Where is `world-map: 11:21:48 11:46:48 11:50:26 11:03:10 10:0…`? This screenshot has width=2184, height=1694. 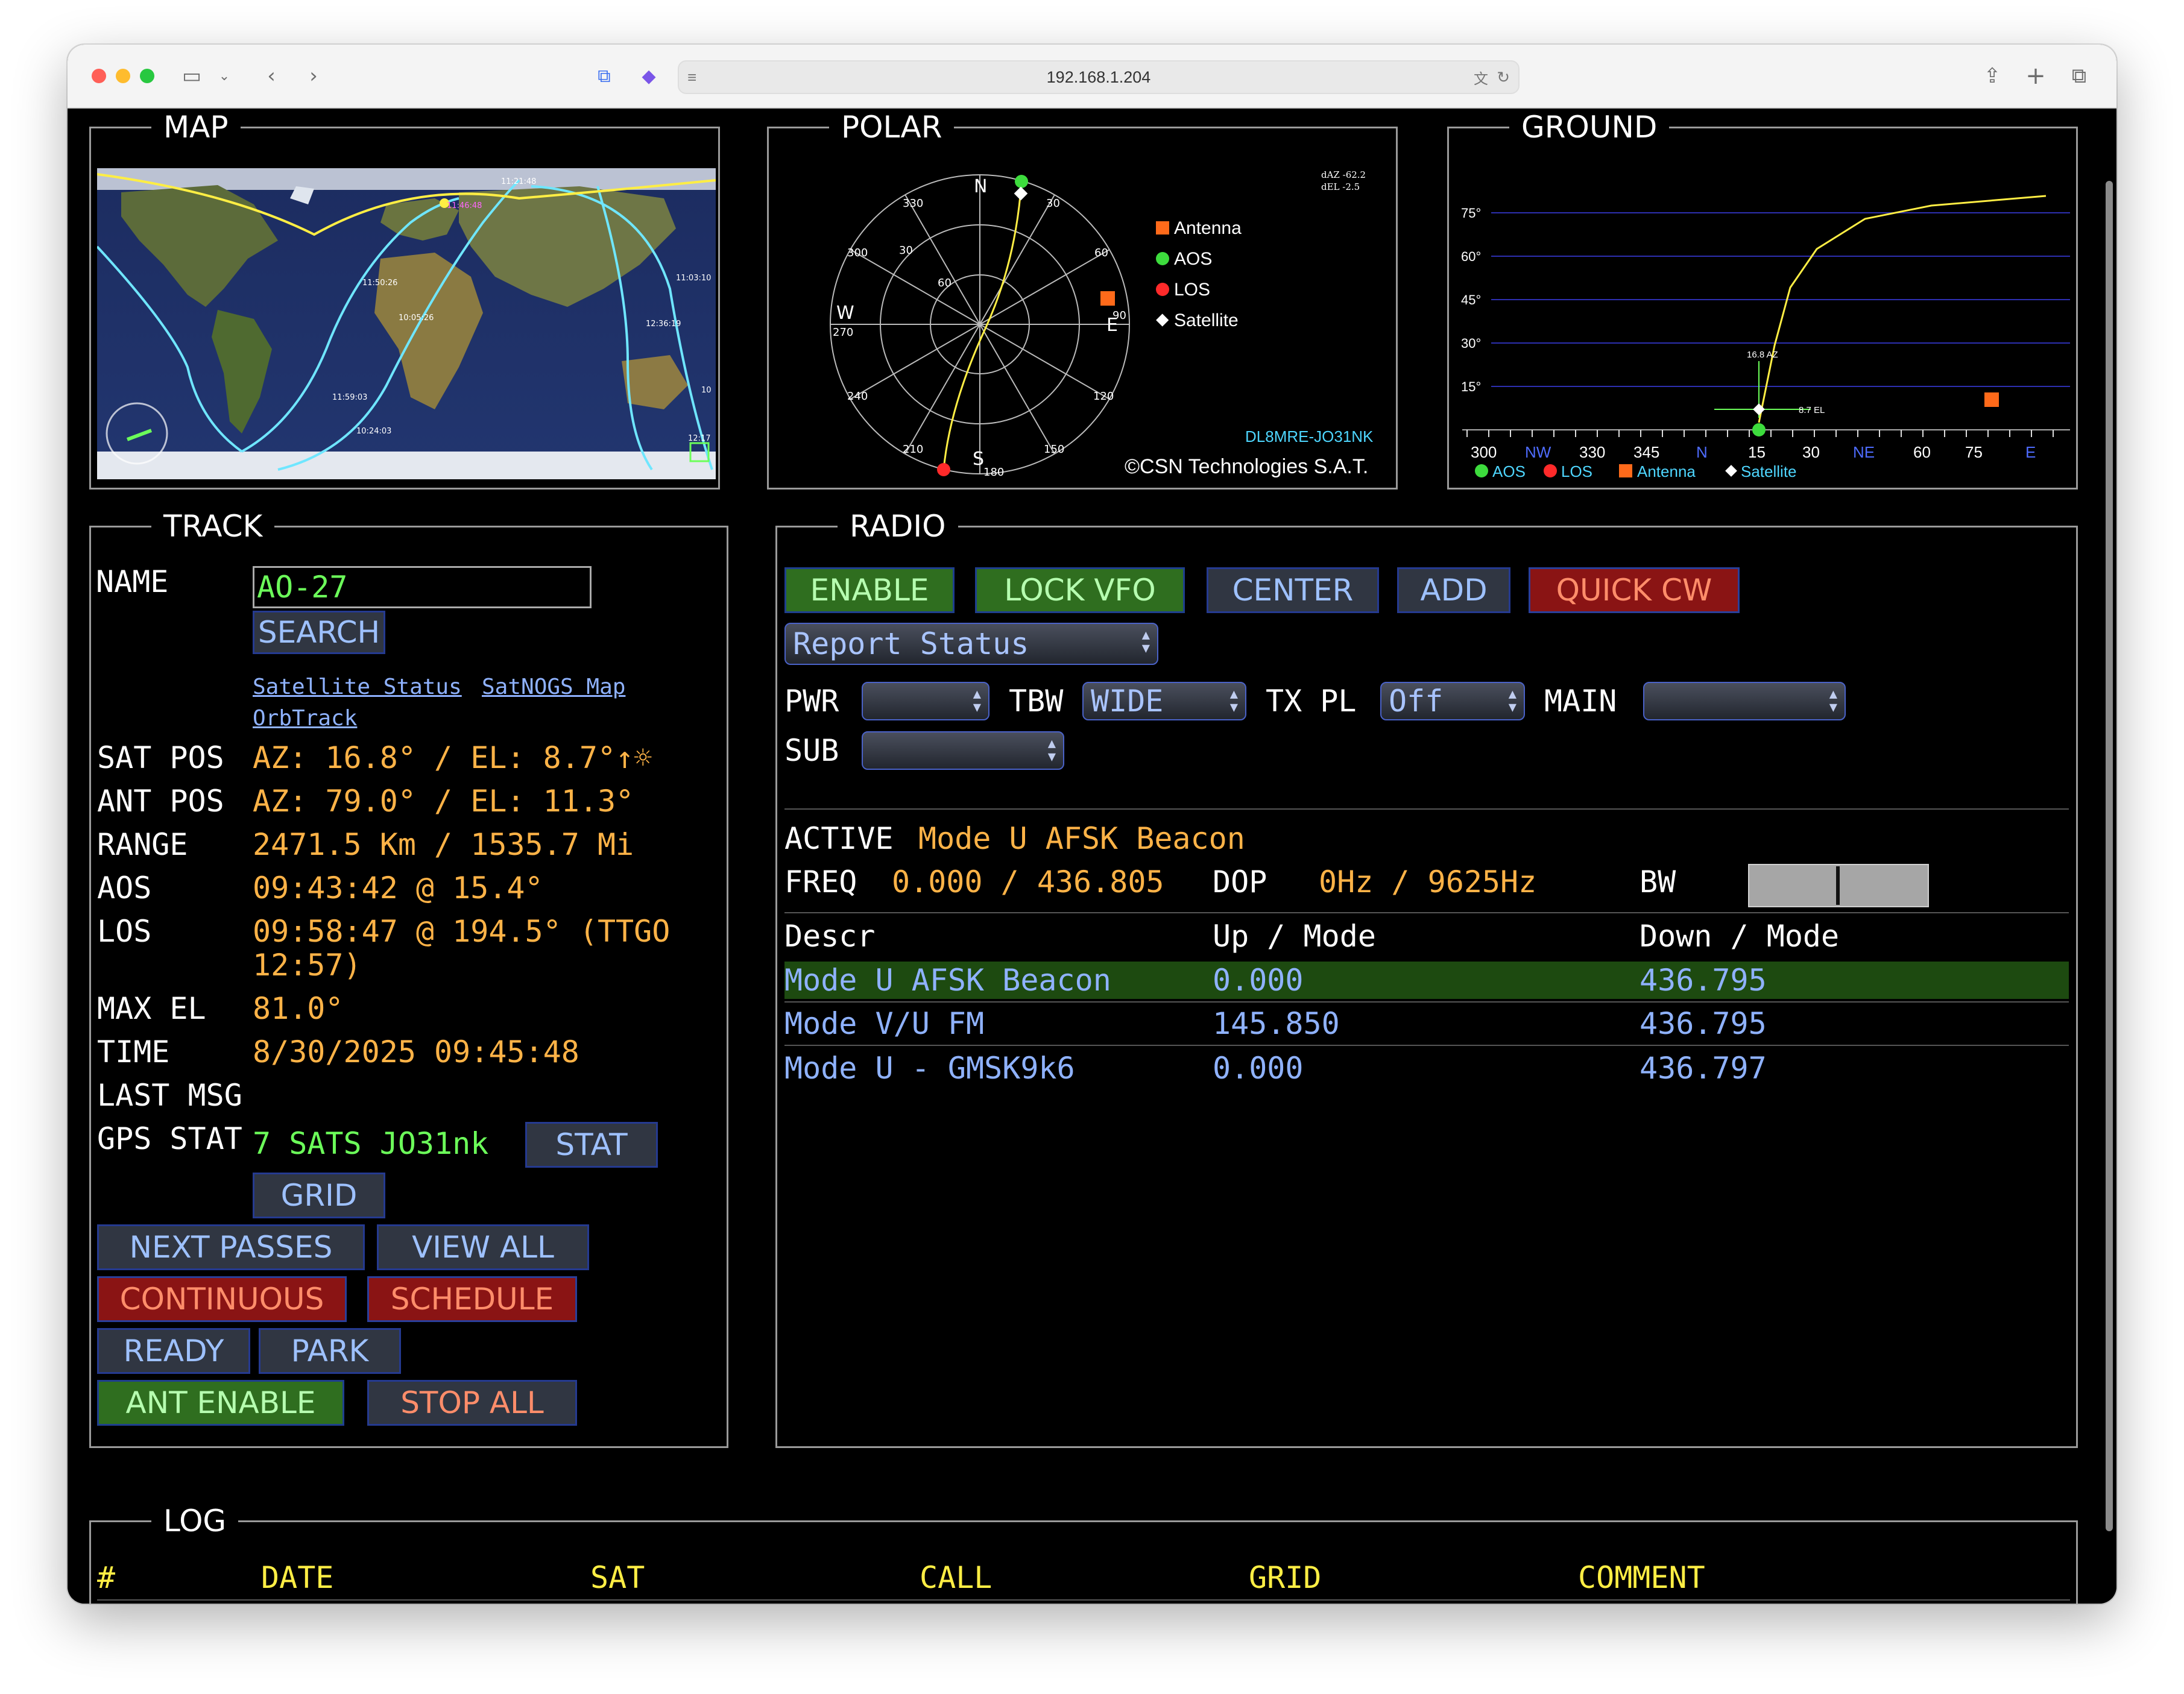
world-map: 11:21:48 11:46:48 11:50:26 11:03:10 10:0… is located at coordinates (407, 324).